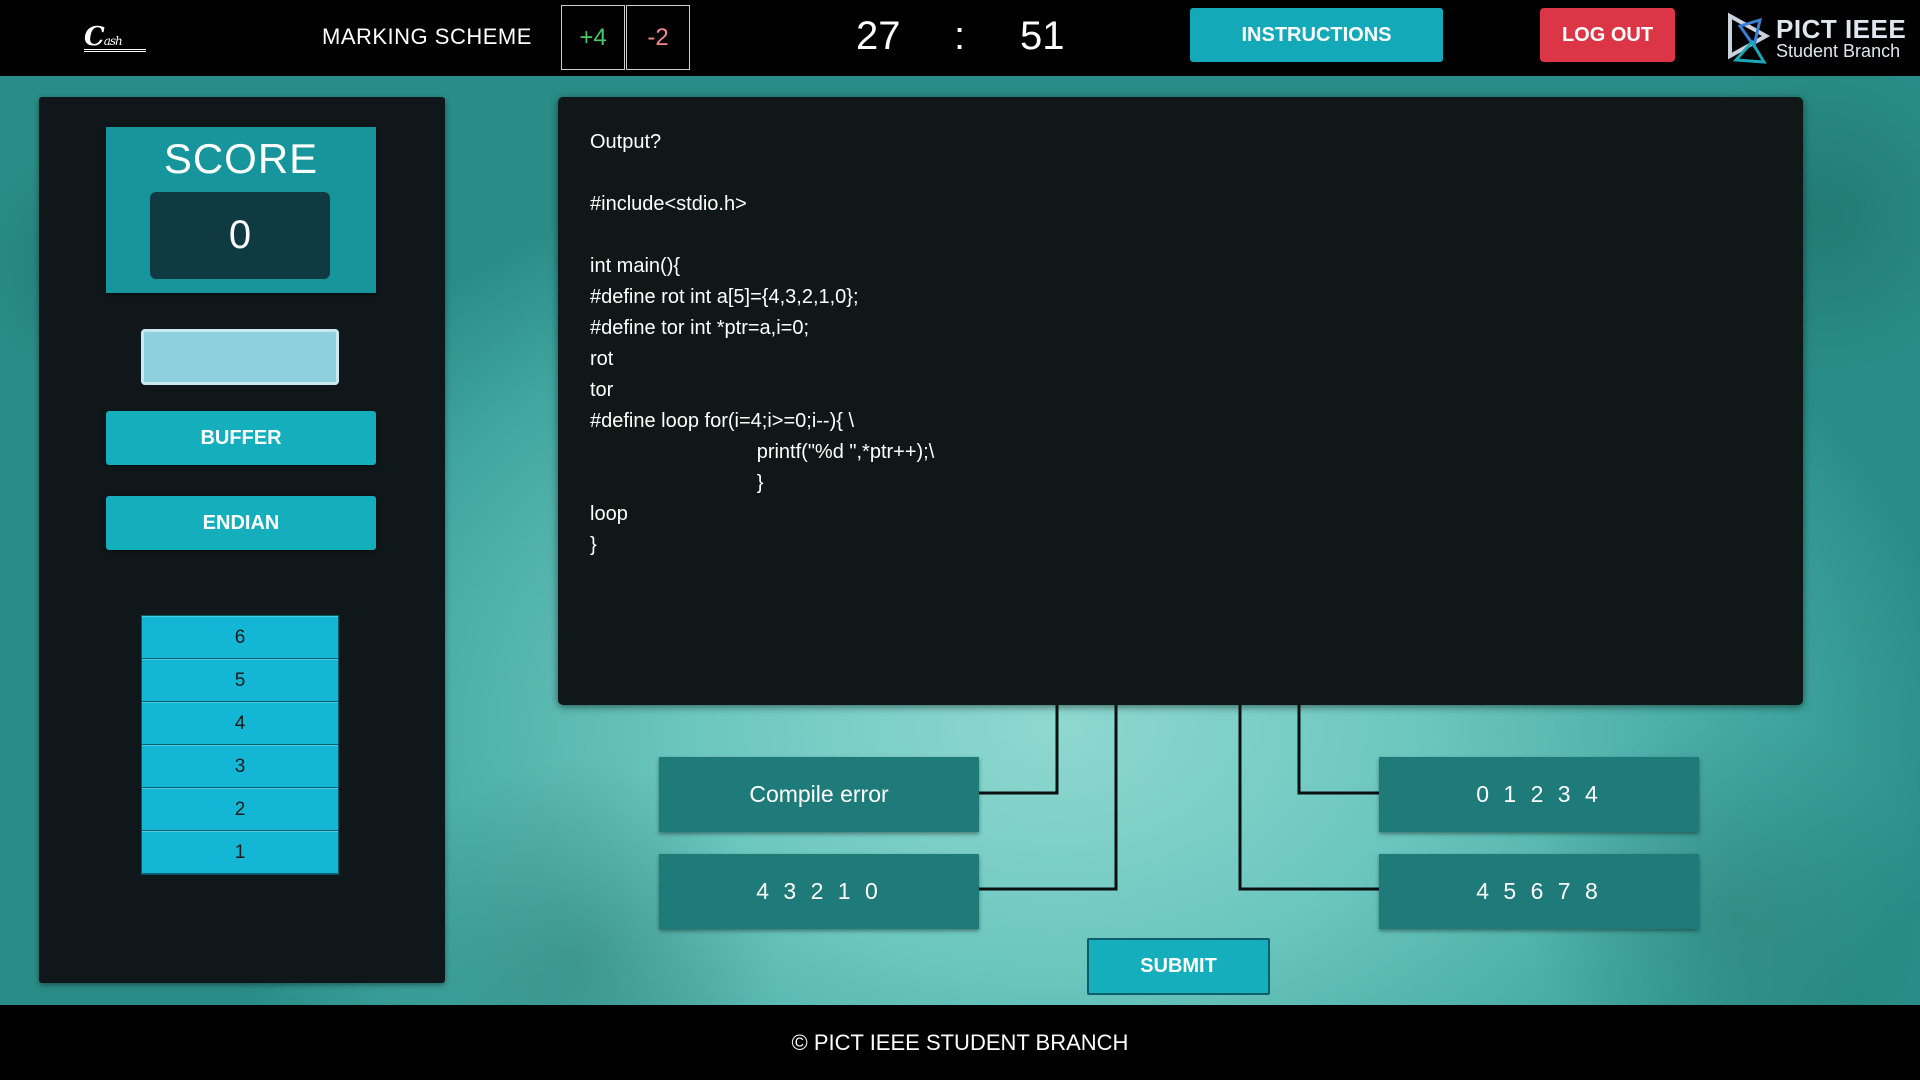 The width and height of the screenshot is (1920, 1080). What do you see at coordinates (819, 891) in the screenshot?
I see `option-b-button: 4 3 2 1 0` at bounding box center [819, 891].